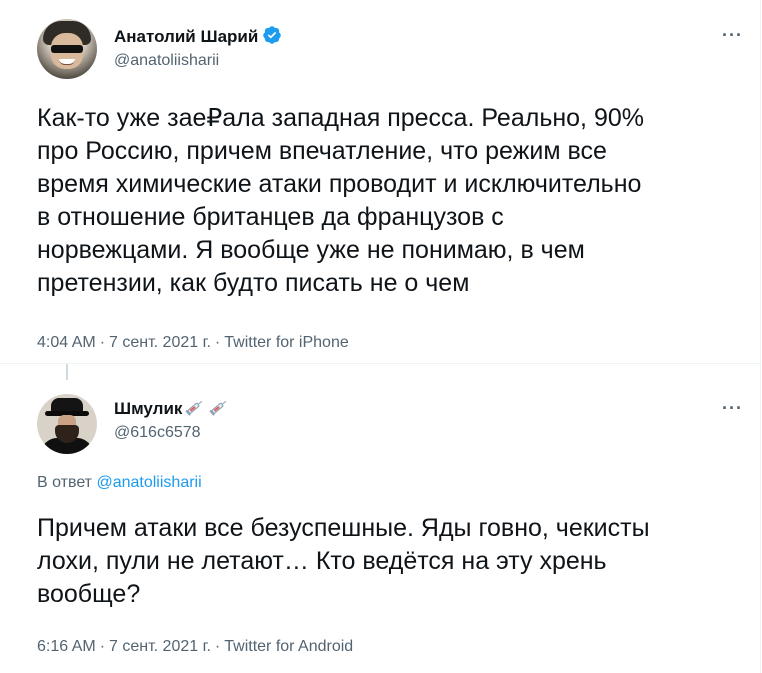  Describe the element at coordinates (66, 342) in the screenshot. I see `tweet-time: 4:04 AM` at that location.